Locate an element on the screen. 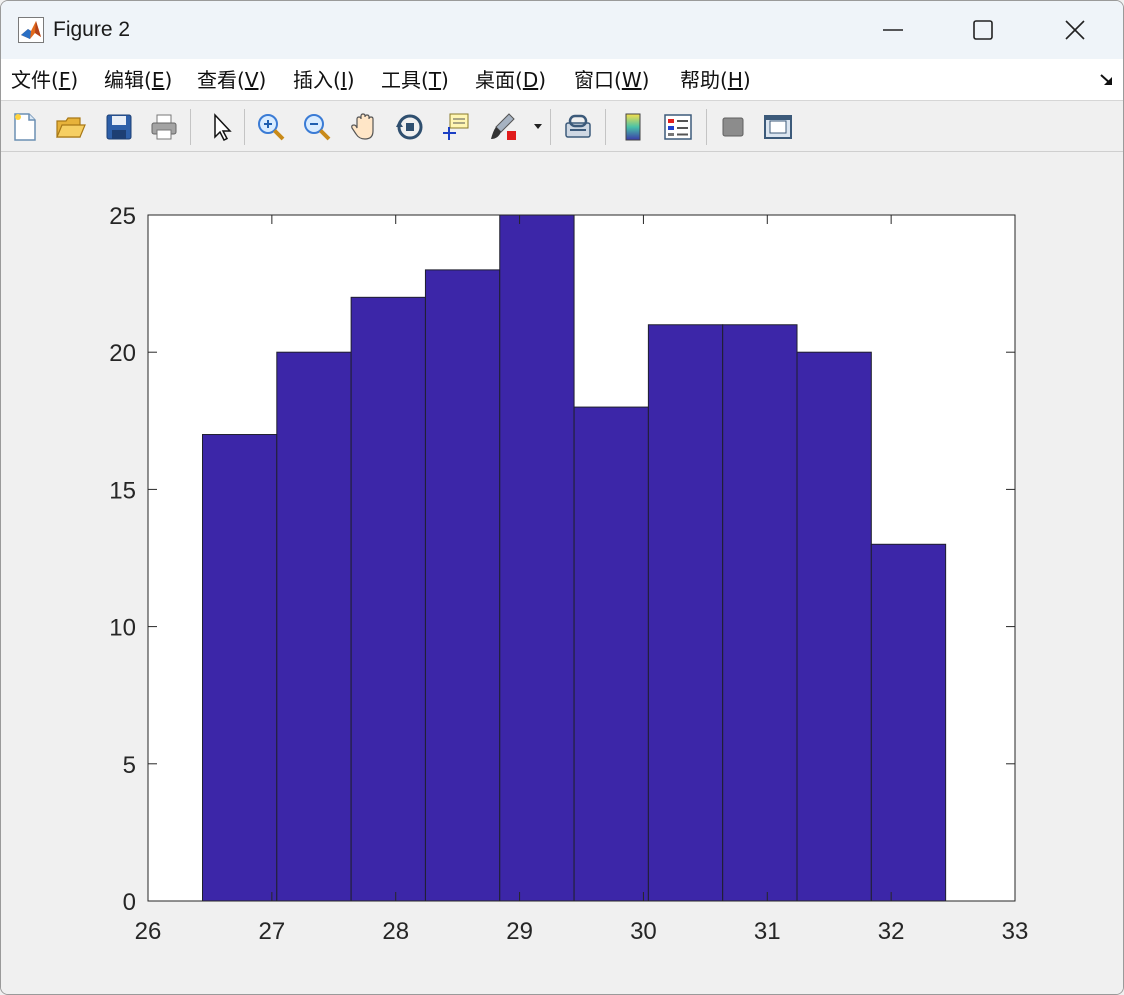  show-plot-tools-button is located at coordinates (778, 127).